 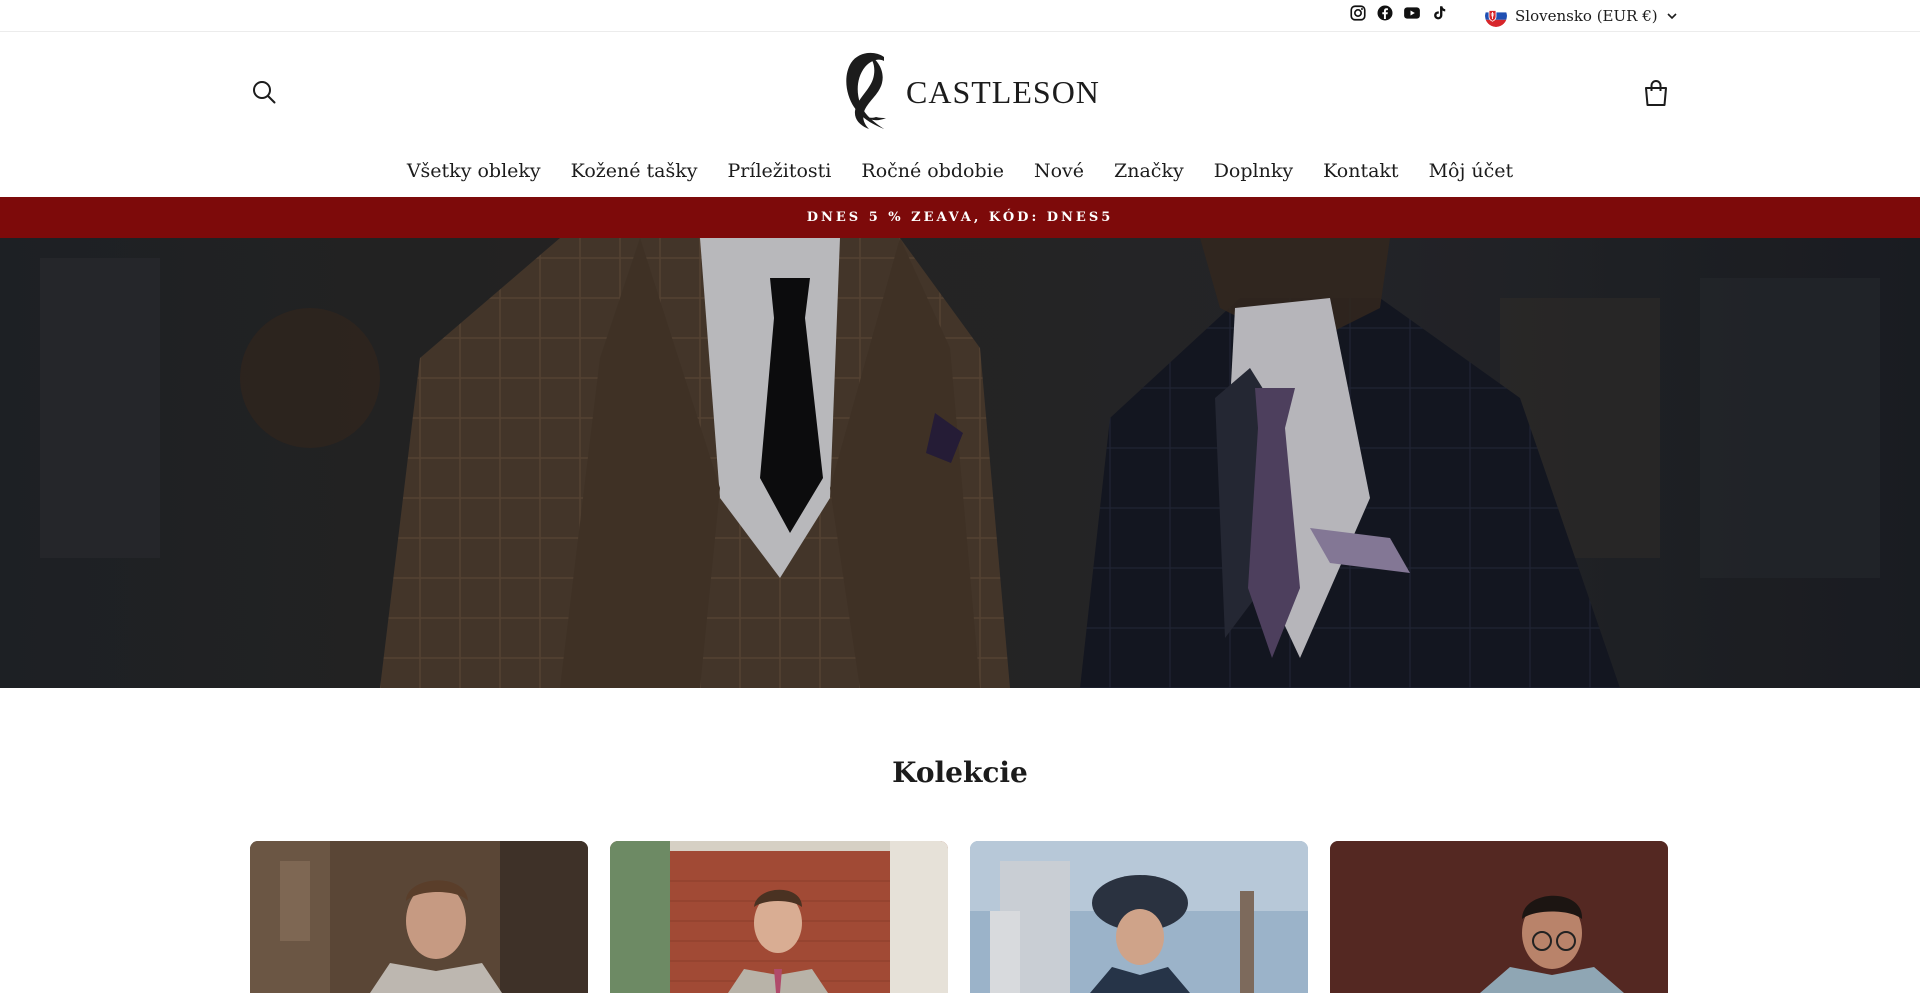 What do you see at coordinates (1656, 93) in the screenshot?
I see `cart-icon` at bounding box center [1656, 93].